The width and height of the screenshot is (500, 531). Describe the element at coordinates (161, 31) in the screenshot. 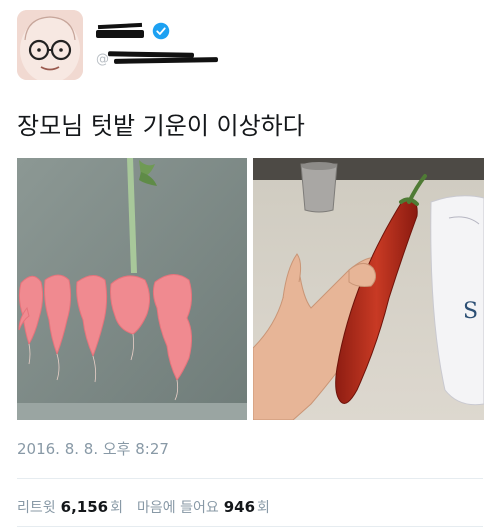

I see `verified-badge-icon` at that location.